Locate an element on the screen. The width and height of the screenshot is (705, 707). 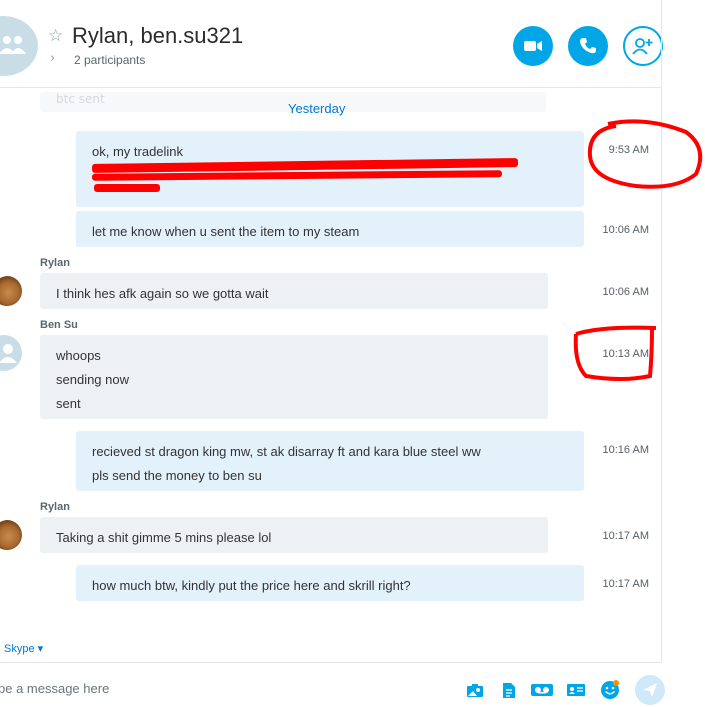
send-image-button is located at coordinates (475, 690).